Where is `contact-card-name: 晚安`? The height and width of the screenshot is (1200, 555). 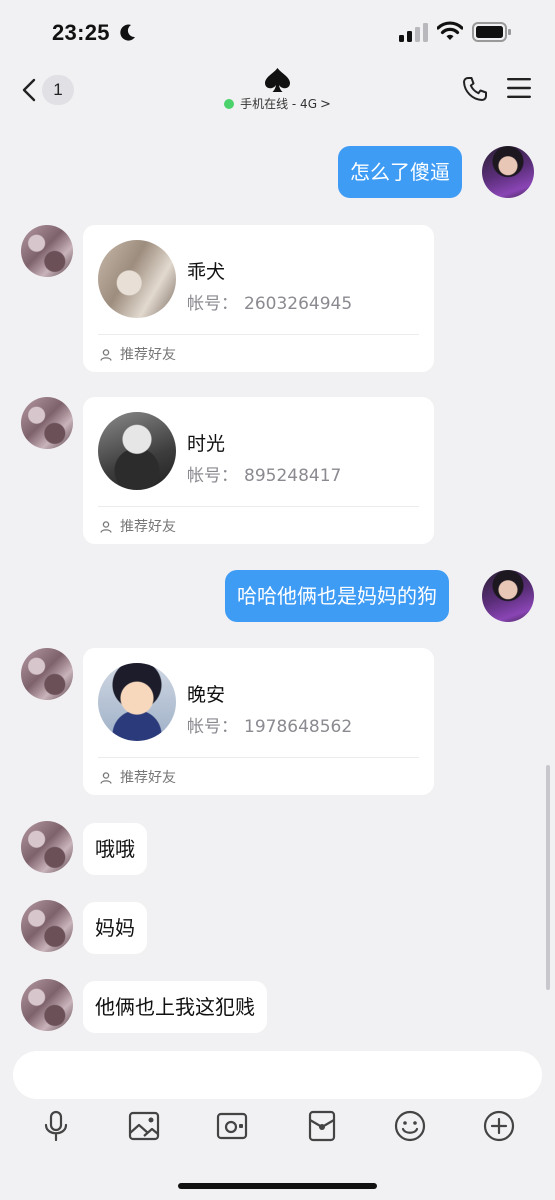 contact-card-name: 晚安 is located at coordinates (206, 695).